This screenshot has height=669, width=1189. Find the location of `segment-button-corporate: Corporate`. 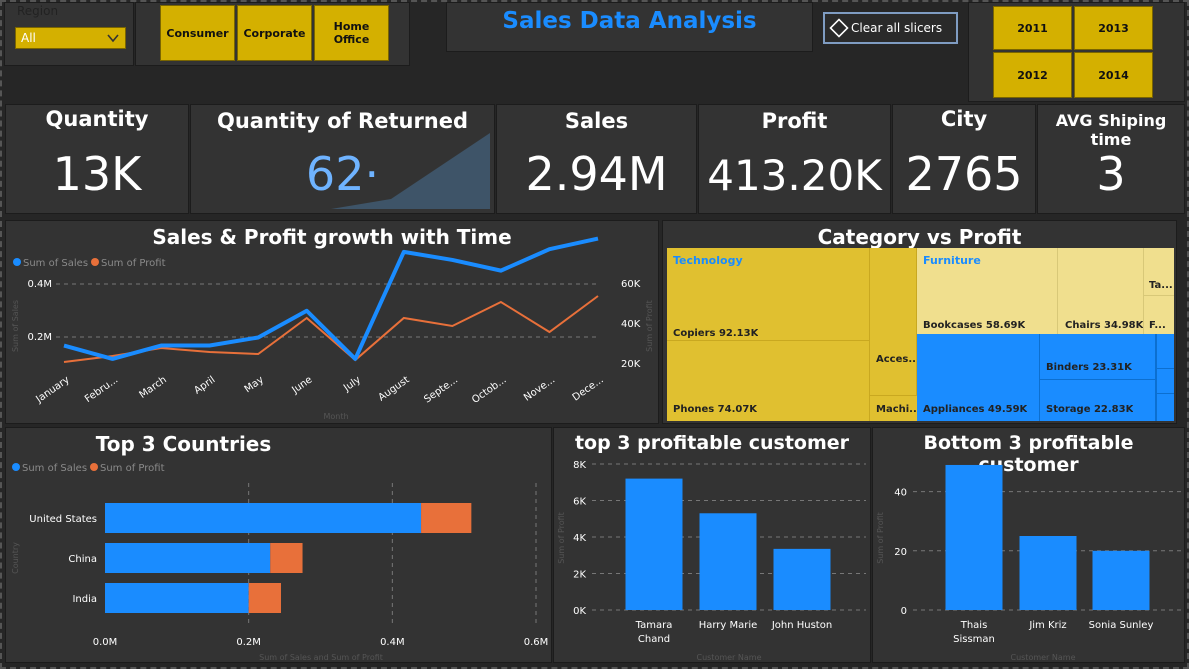

segment-button-corporate: Corporate is located at coordinates (274, 33).